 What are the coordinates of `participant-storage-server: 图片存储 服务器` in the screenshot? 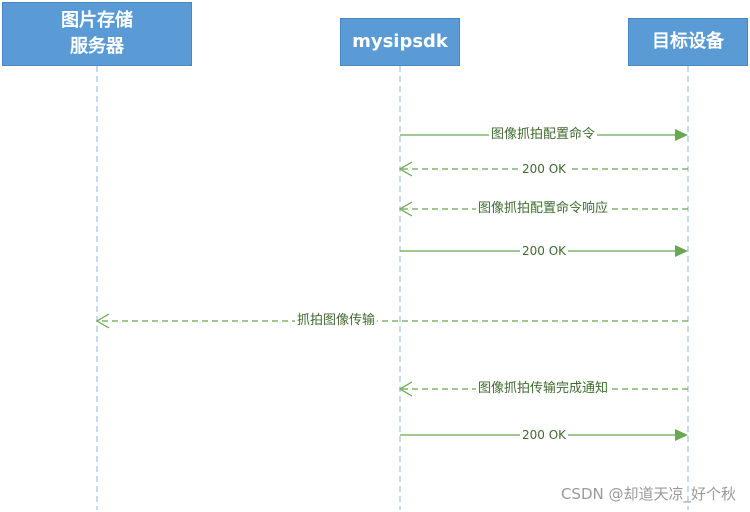 It's located at (97, 34).